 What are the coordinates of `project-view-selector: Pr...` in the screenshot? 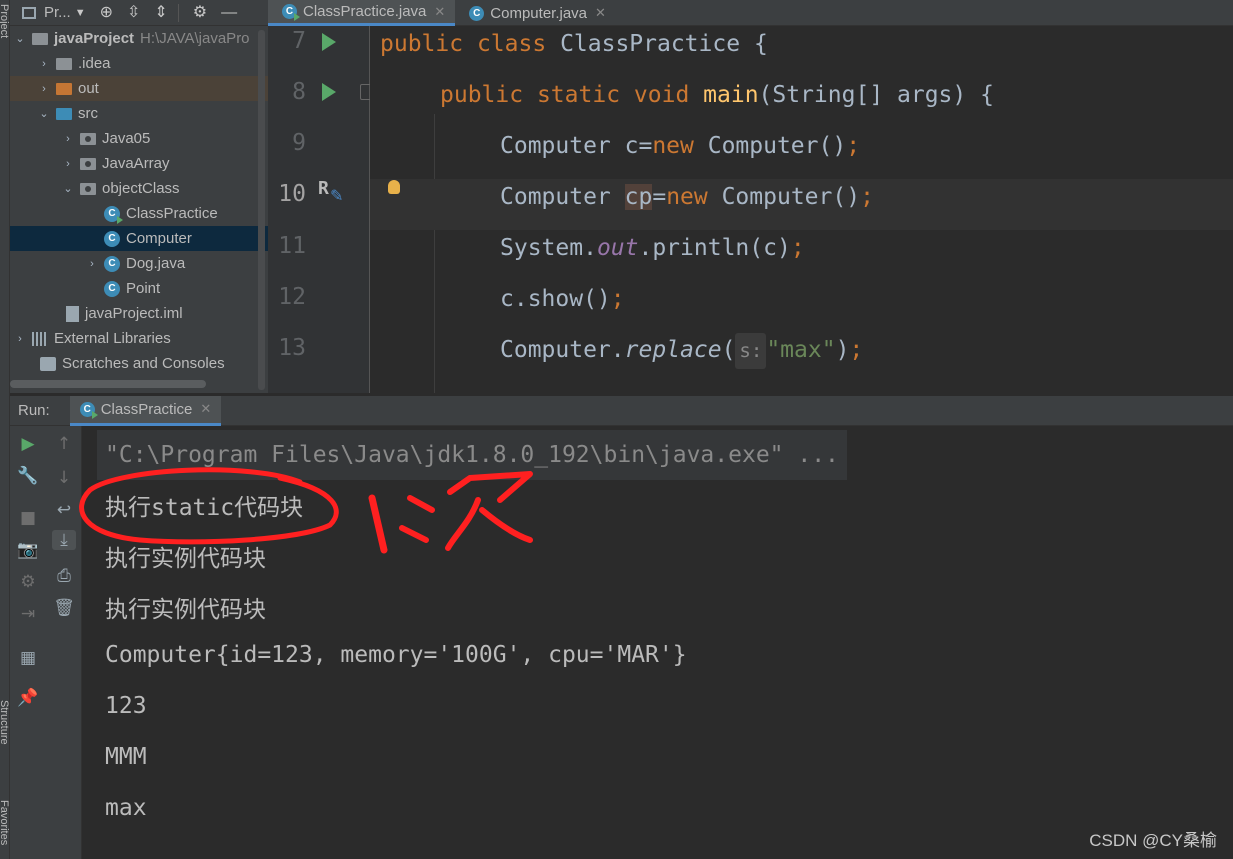 It's located at (57, 12).